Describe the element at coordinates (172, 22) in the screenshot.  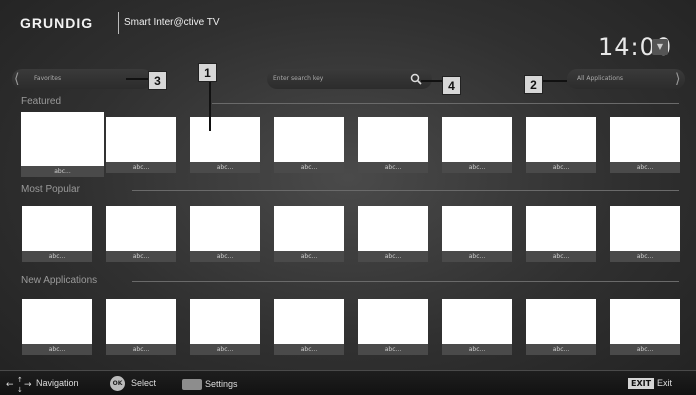
I see `app-subtitle: Smart Inter@ctive TV` at that location.